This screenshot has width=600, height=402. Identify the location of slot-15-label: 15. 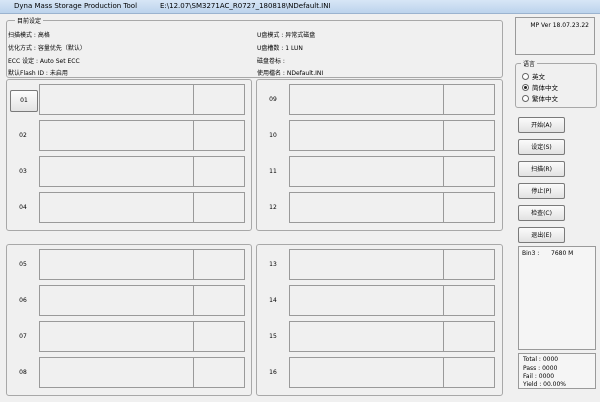
(273, 336).